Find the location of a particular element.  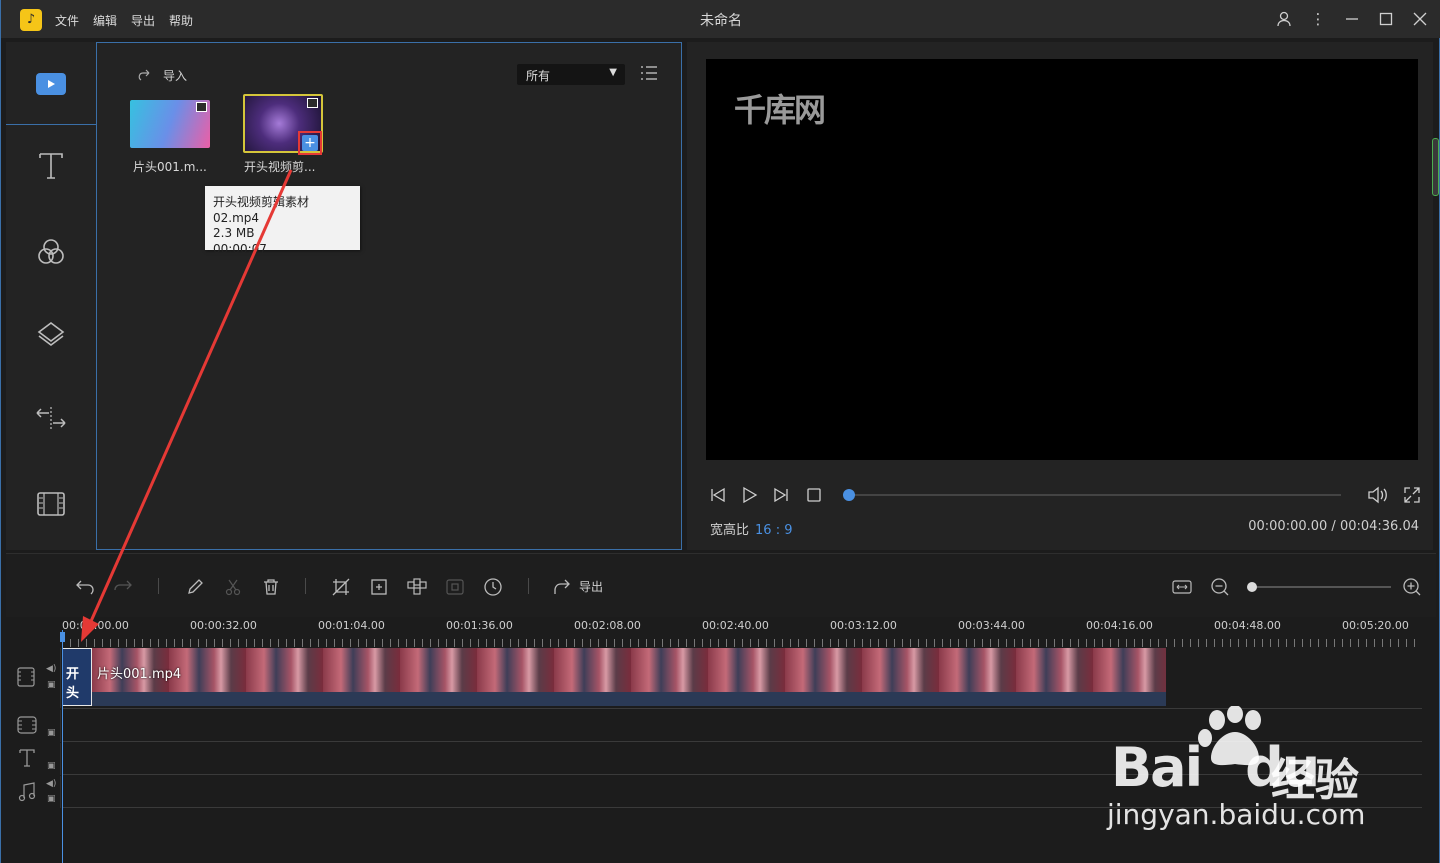

edit-button is located at coordinates (195, 587).